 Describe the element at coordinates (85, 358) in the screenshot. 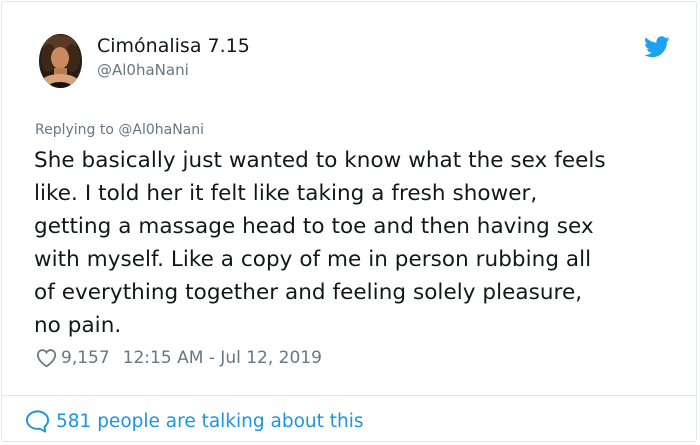

I see `like-count: 9,157` at that location.